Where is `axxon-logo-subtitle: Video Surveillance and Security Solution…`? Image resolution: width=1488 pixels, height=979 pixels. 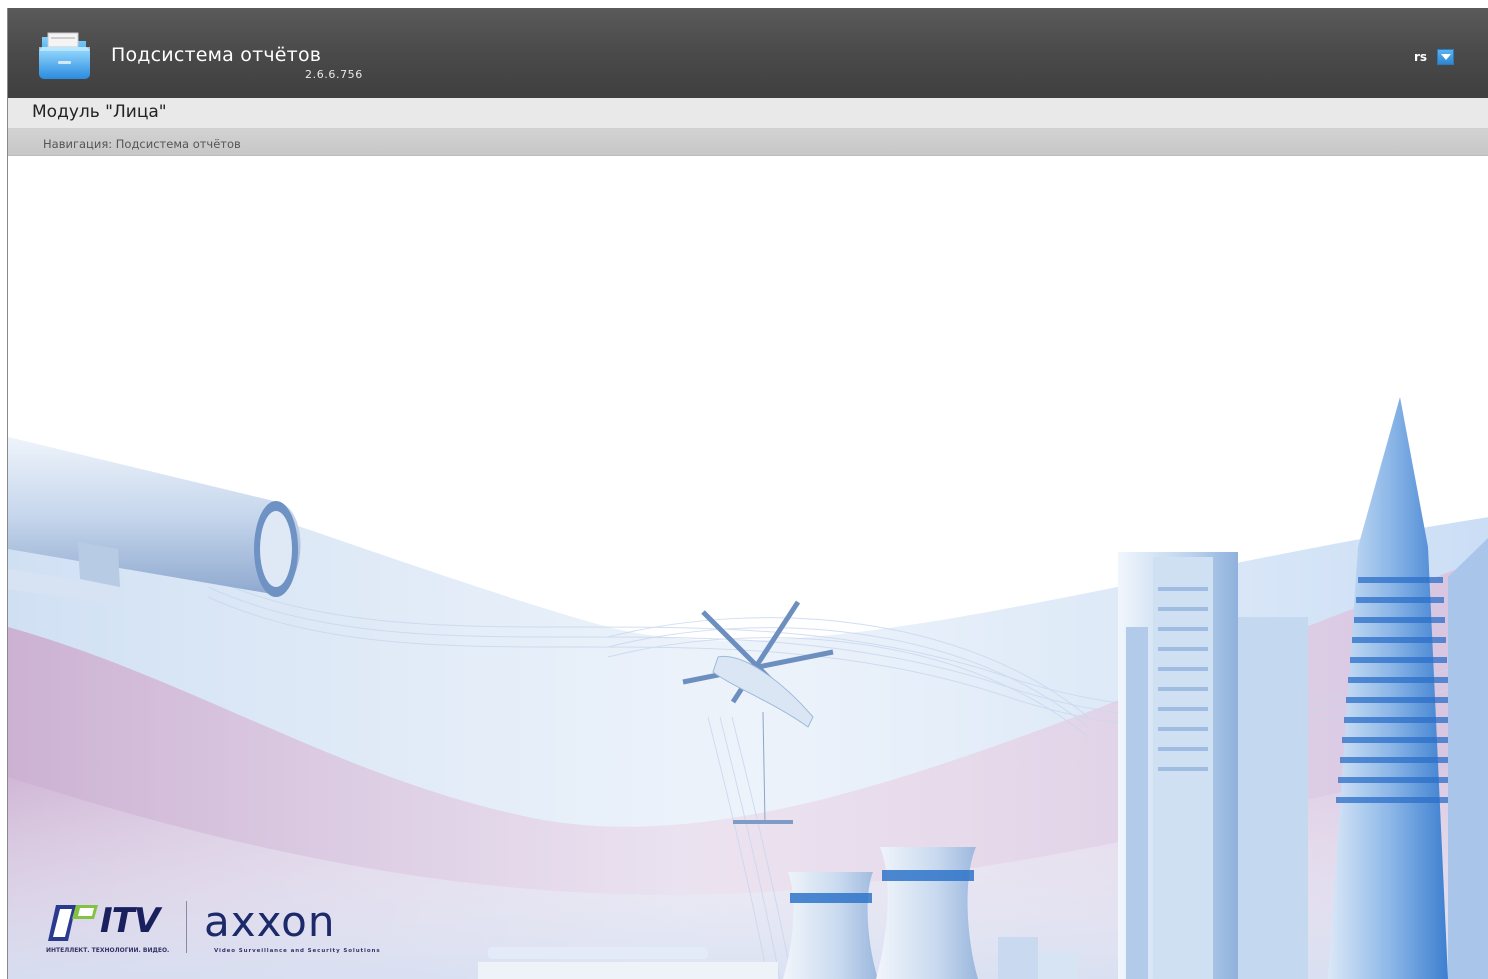 axxon-logo-subtitle: Video Surveillance and Security Solution… is located at coordinates (297, 951).